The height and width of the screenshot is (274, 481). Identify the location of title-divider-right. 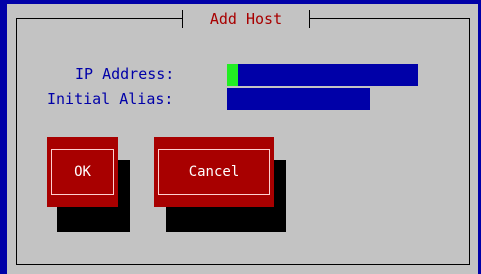
(309, 19).